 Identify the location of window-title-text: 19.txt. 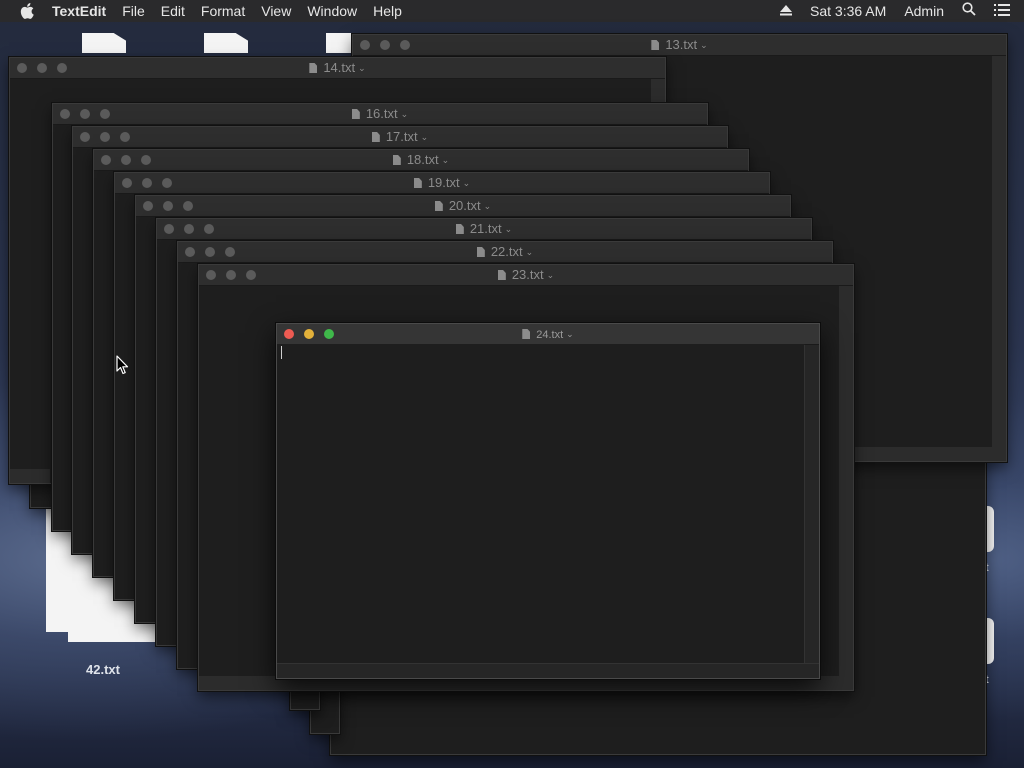
(443, 182).